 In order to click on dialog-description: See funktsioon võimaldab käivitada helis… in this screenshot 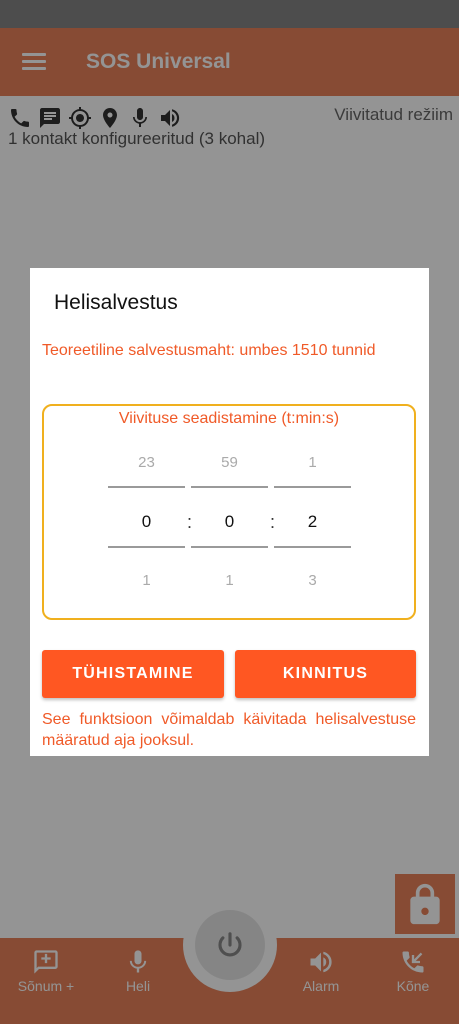, I will do `click(229, 730)`.